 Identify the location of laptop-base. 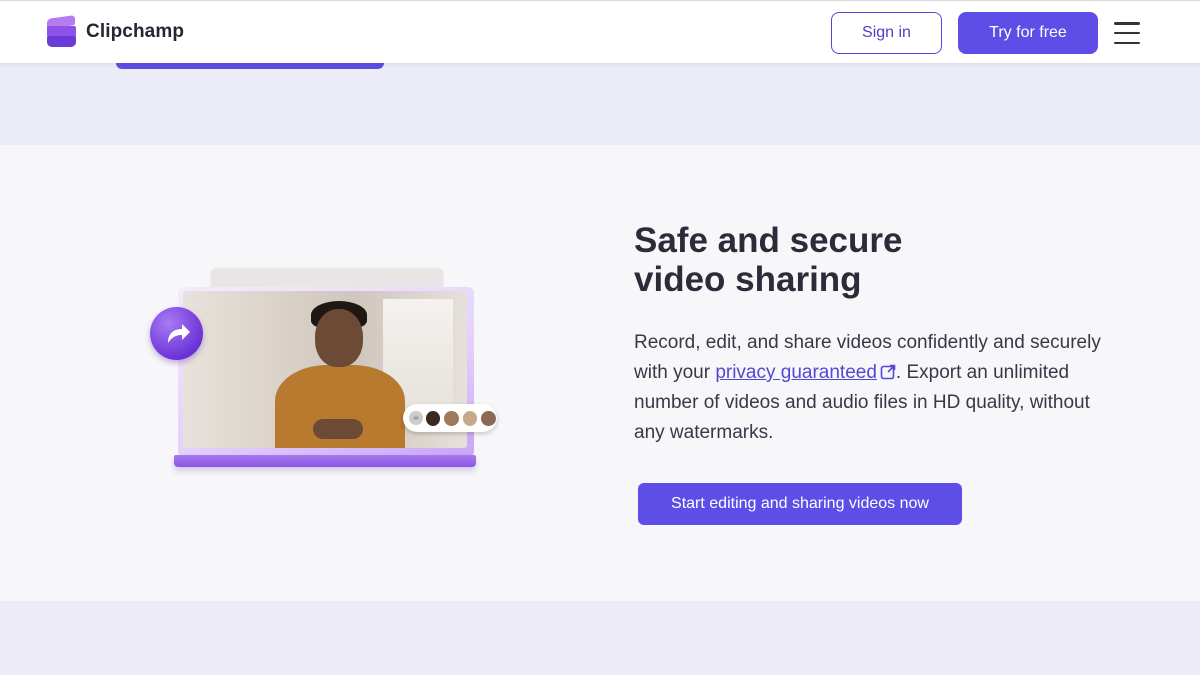
(325, 461).